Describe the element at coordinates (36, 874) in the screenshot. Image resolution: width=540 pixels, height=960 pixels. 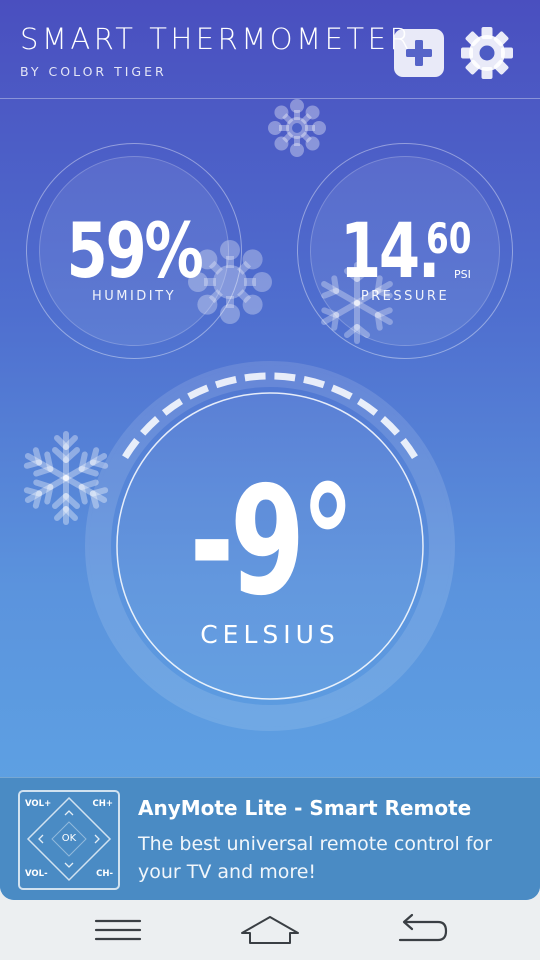
I see `remote-vol-minus-label: VOL-` at that location.